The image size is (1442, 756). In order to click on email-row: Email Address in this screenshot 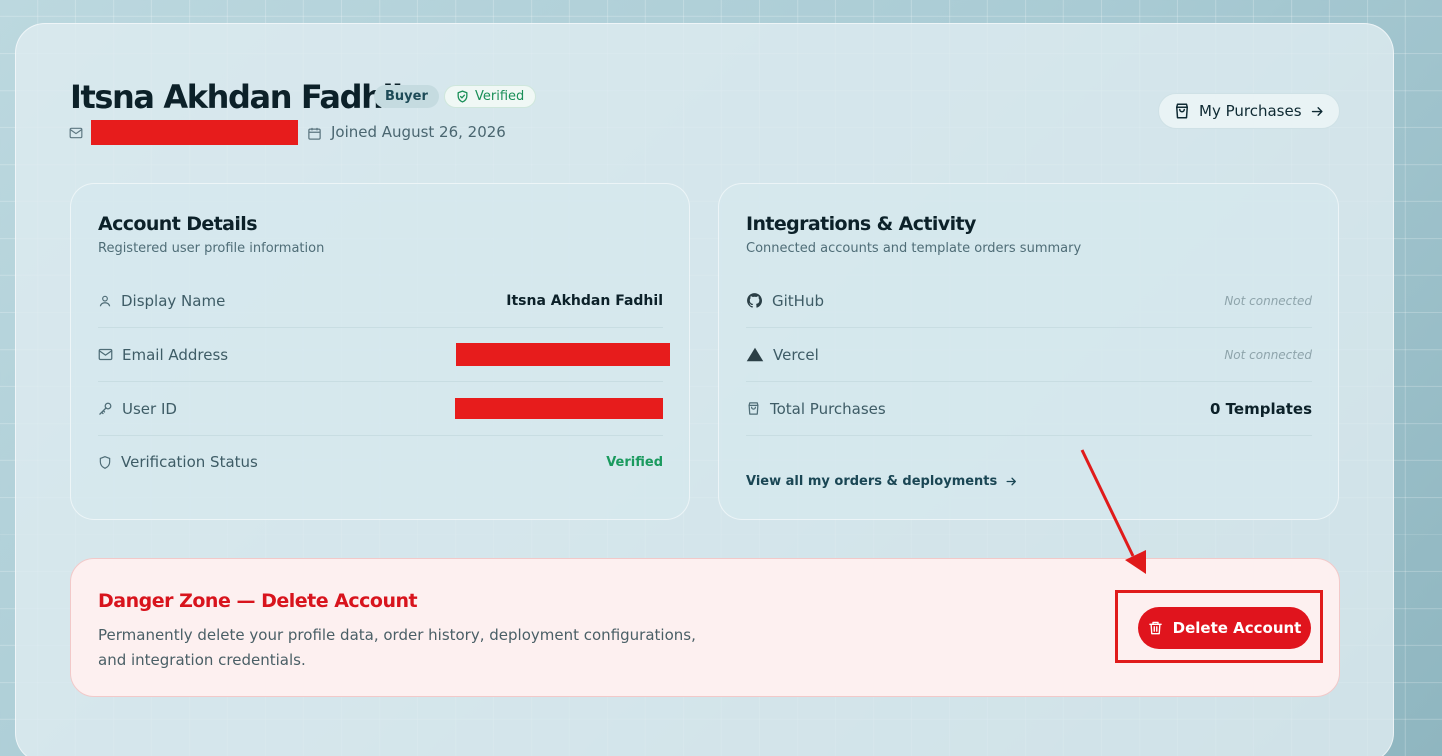, I will do `click(384, 355)`.